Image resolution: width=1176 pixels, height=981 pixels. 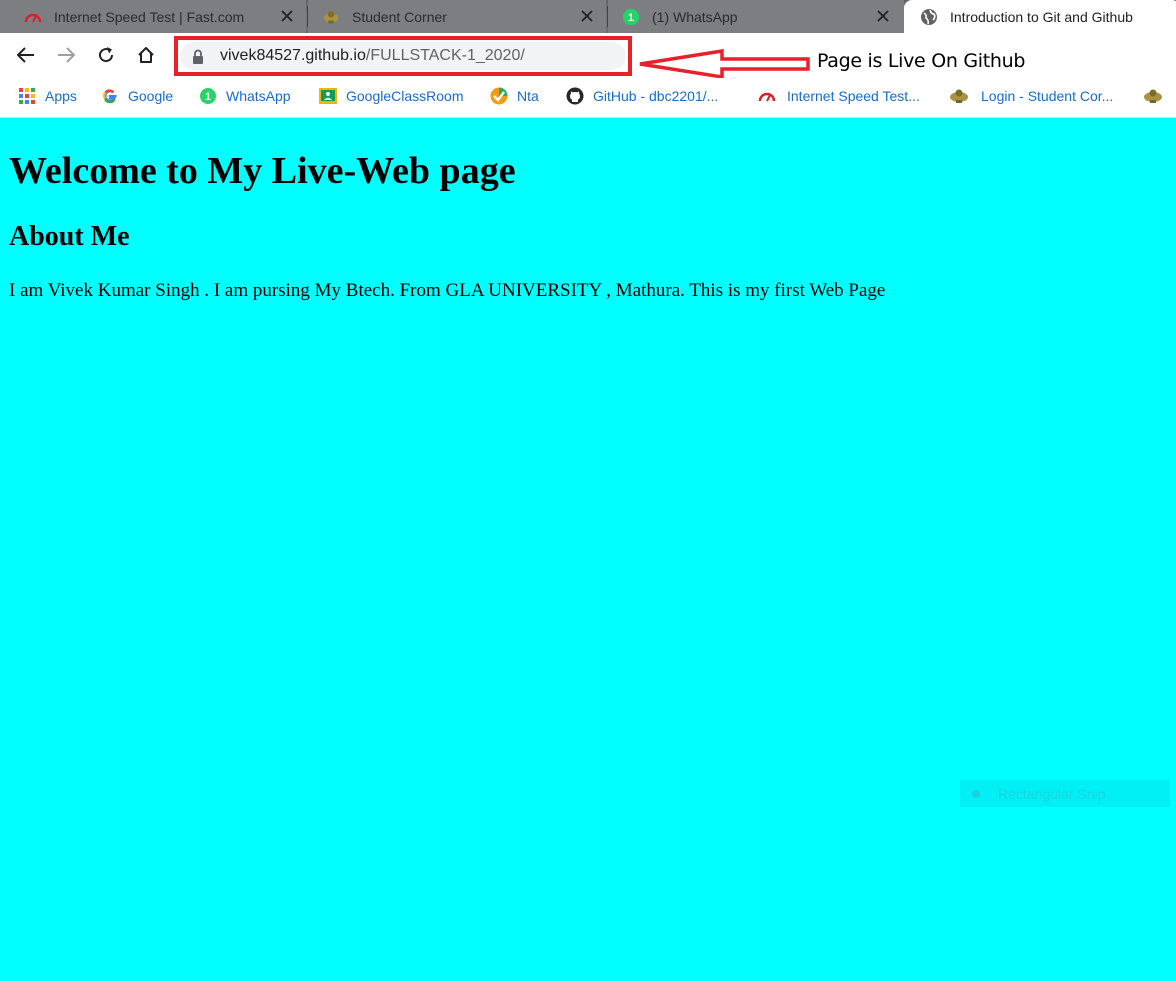 I want to click on tab-title: Introduction to Git and Github, so click(x=1041, y=16).